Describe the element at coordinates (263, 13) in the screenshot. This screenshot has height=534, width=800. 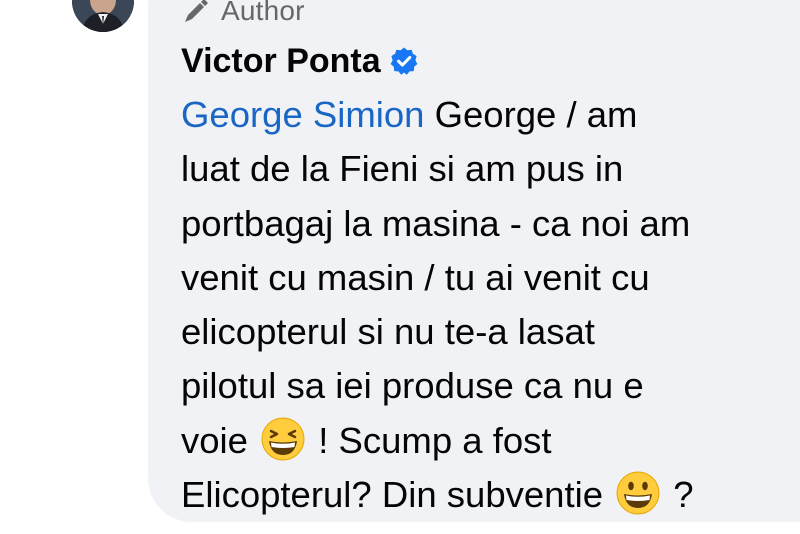
I see `author-badge-label: Author` at that location.